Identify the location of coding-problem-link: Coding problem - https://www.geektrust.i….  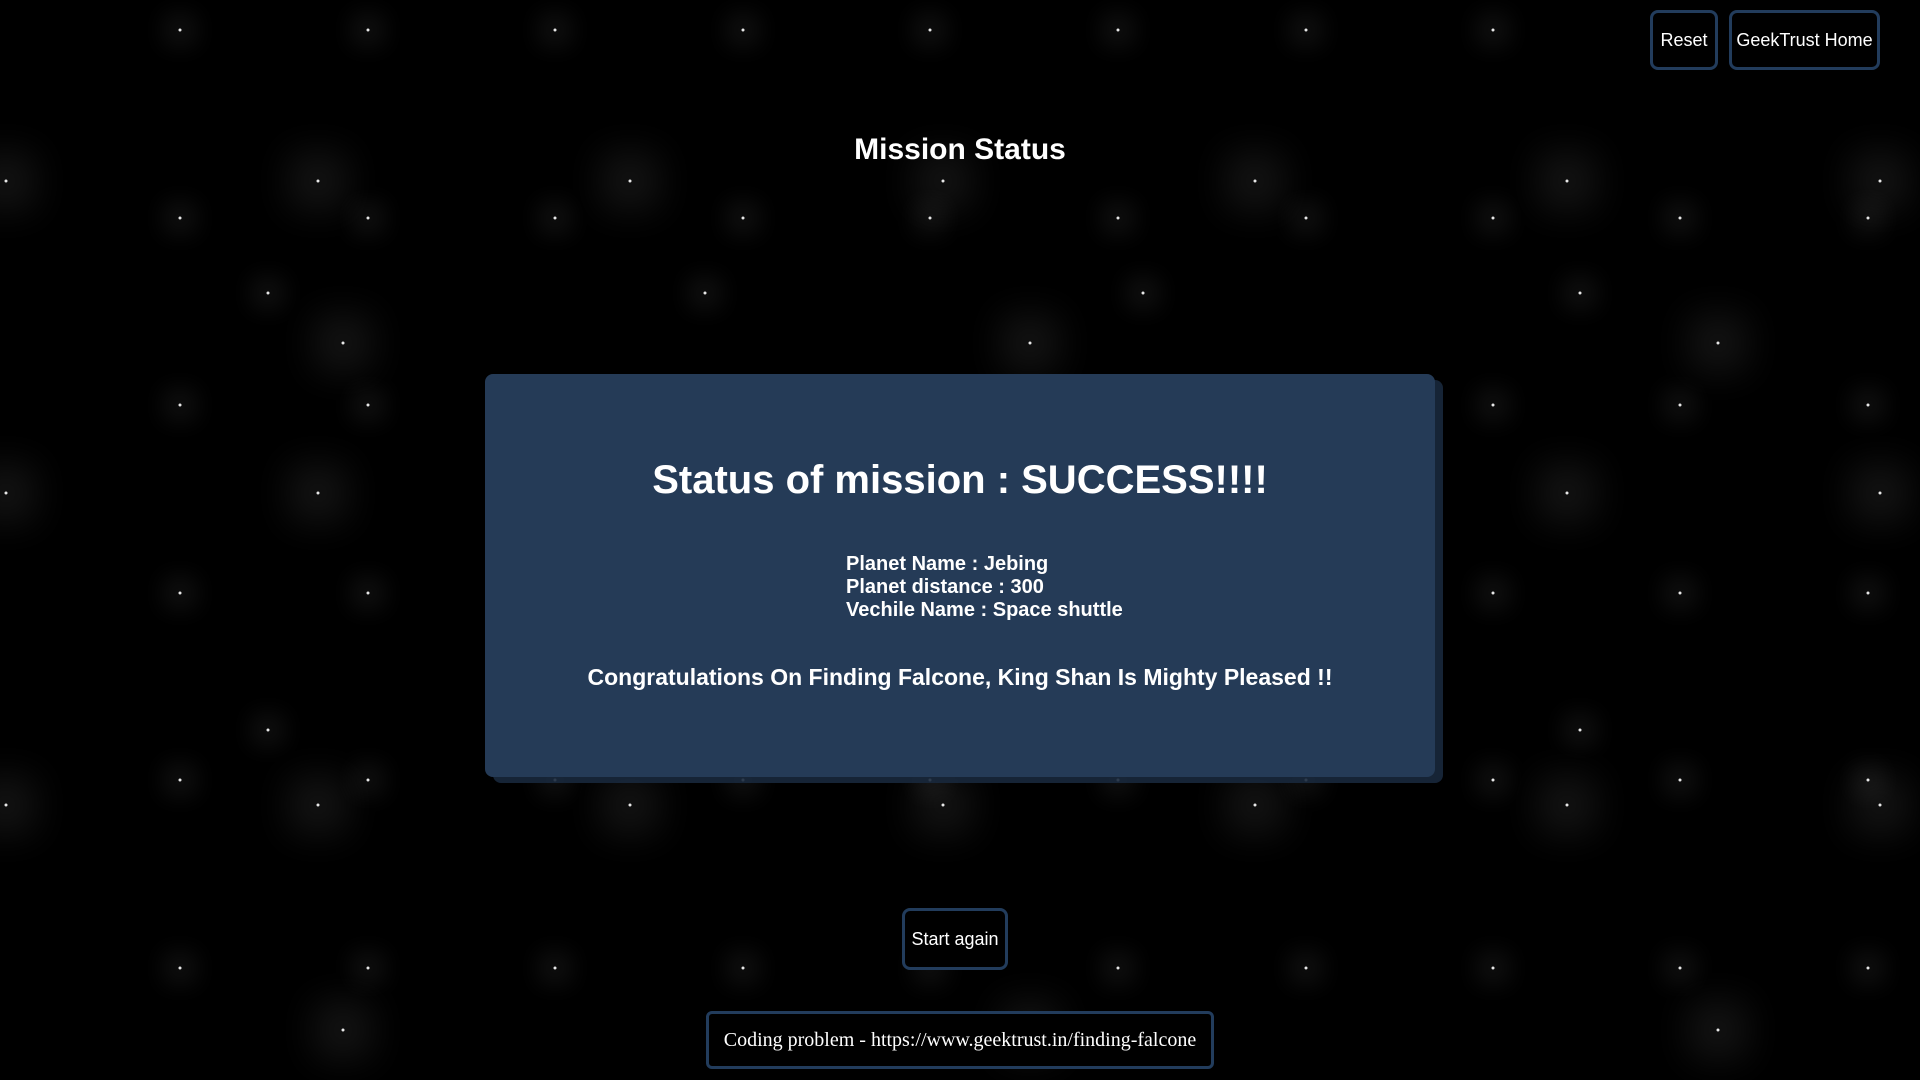
(960, 1040).